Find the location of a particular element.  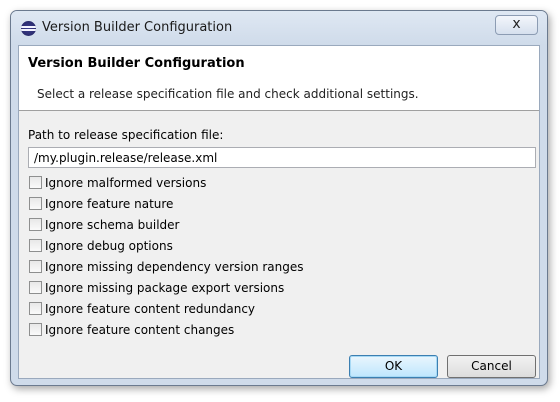

option-ignore-malformed-versions: Ignore malformed versions is located at coordinates (166, 182).